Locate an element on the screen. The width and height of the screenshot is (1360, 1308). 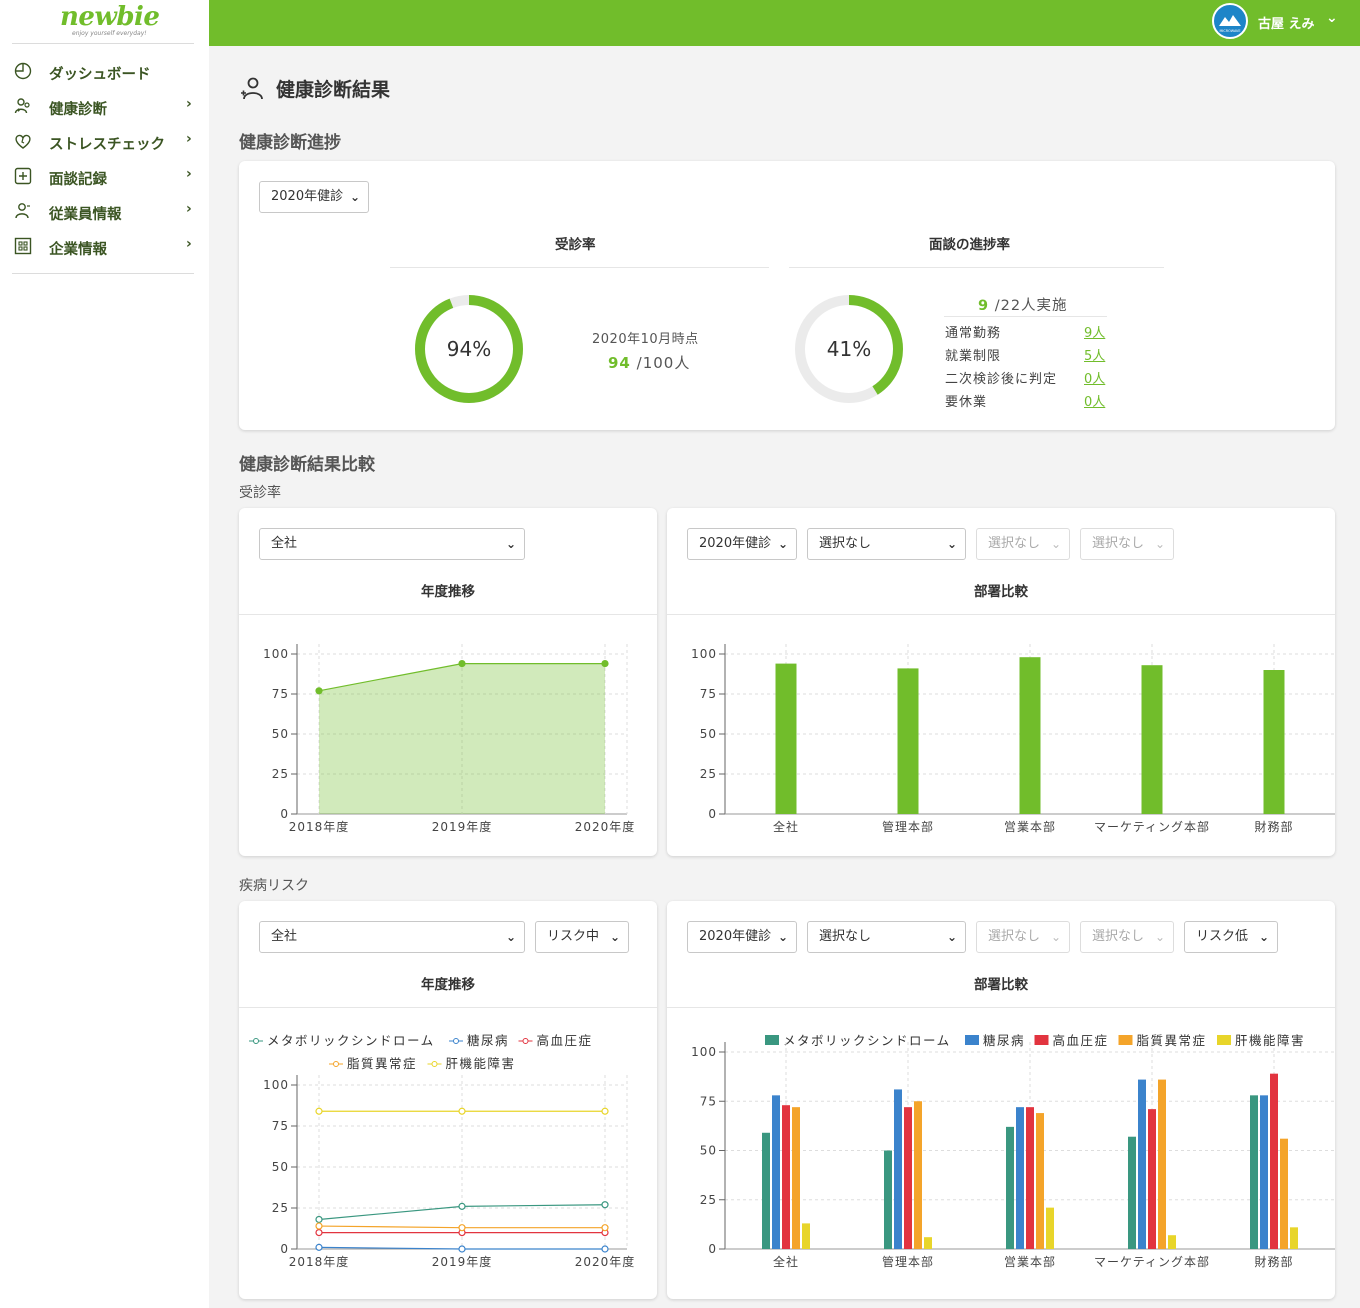
heart-icon is located at coordinates (23, 141).